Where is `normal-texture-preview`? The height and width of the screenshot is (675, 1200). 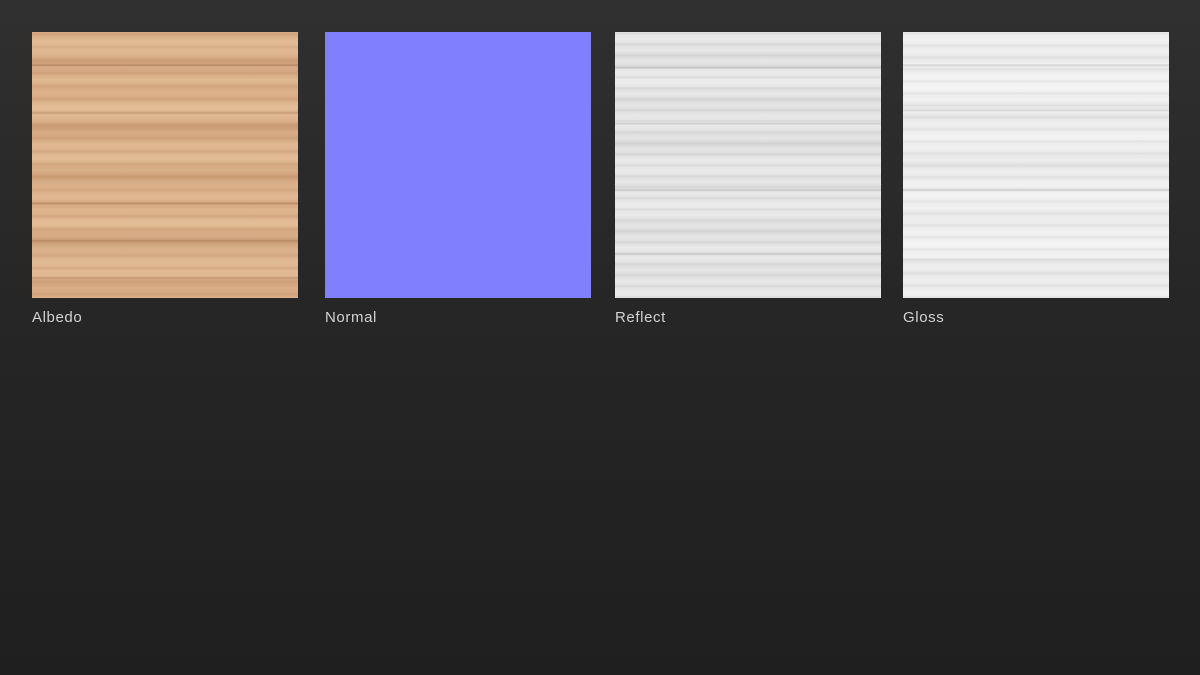 normal-texture-preview is located at coordinates (458, 165).